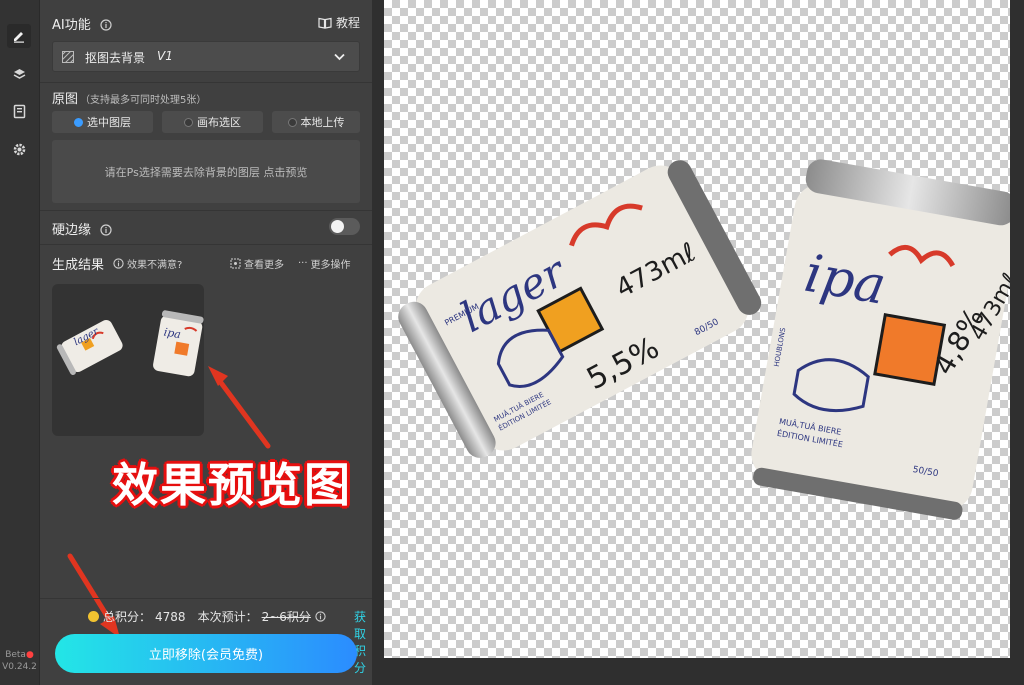  What do you see at coordinates (170, 616) in the screenshot?
I see `total-points-value: 4788` at bounding box center [170, 616].